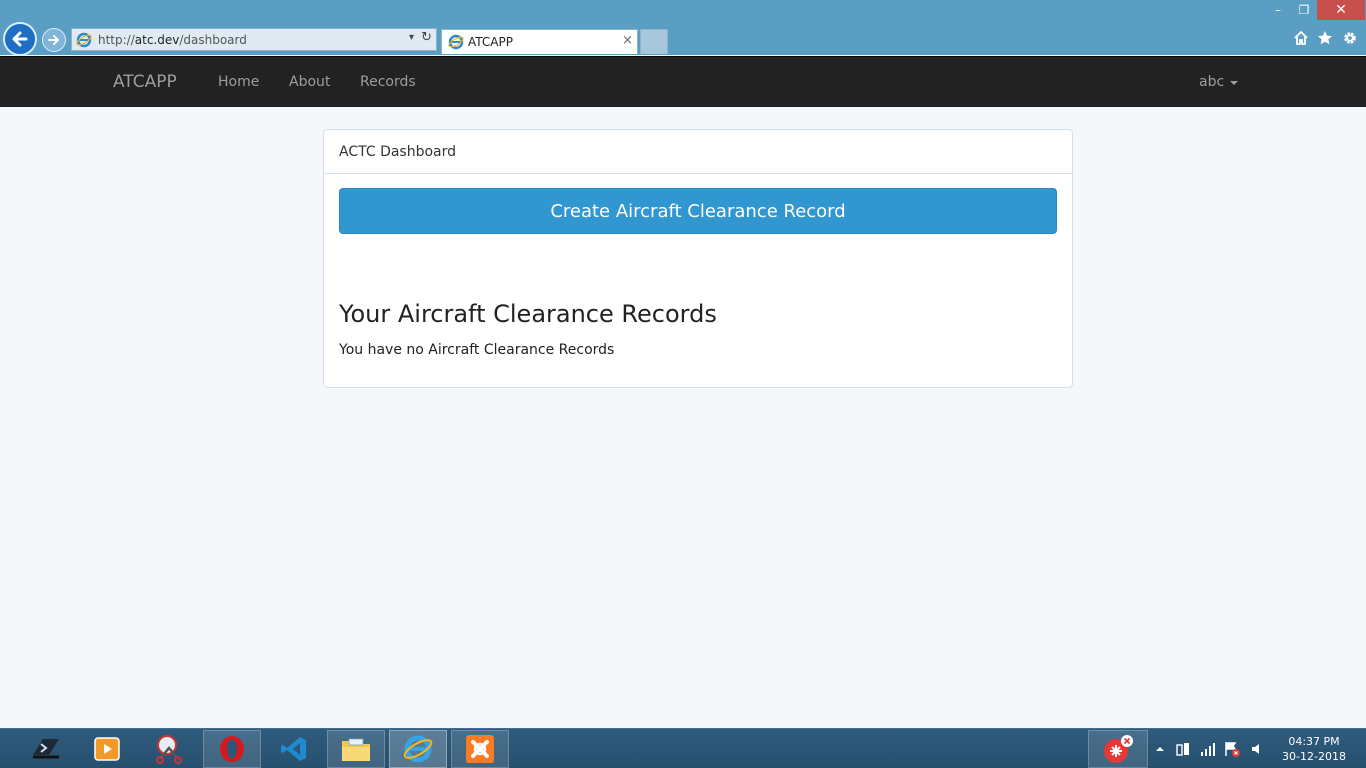  What do you see at coordinates (1160, 749) in the screenshot?
I see `show-hidden-icons-chevron-icon` at bounding box center [1160, 749].